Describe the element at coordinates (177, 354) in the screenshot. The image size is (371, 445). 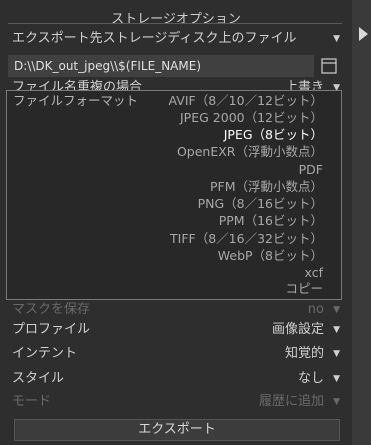
I see `intent-select: インテント 知覚的 ▼` at that location.